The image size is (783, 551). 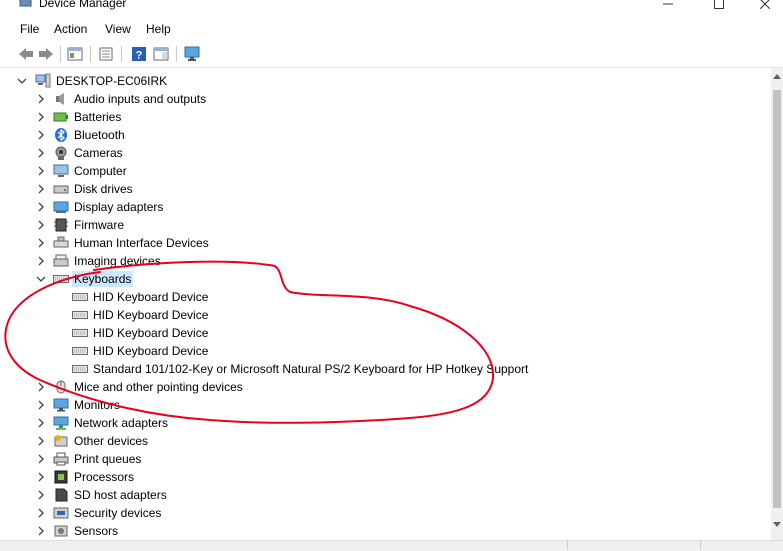 I want to click on category-bluetooth: Bluetooth, so click(x=385, y=135).